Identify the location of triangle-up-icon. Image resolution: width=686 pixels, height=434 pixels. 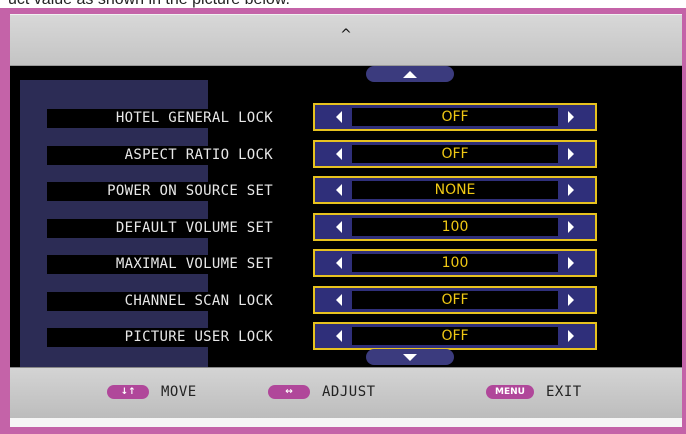
(410, 74).